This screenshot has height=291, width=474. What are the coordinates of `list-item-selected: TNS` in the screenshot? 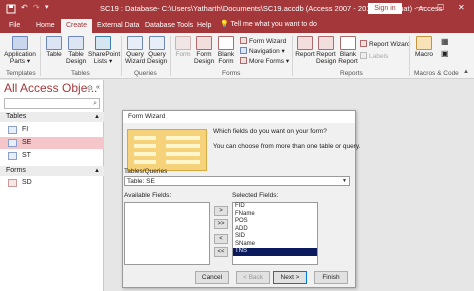 It's located at (275, 252).